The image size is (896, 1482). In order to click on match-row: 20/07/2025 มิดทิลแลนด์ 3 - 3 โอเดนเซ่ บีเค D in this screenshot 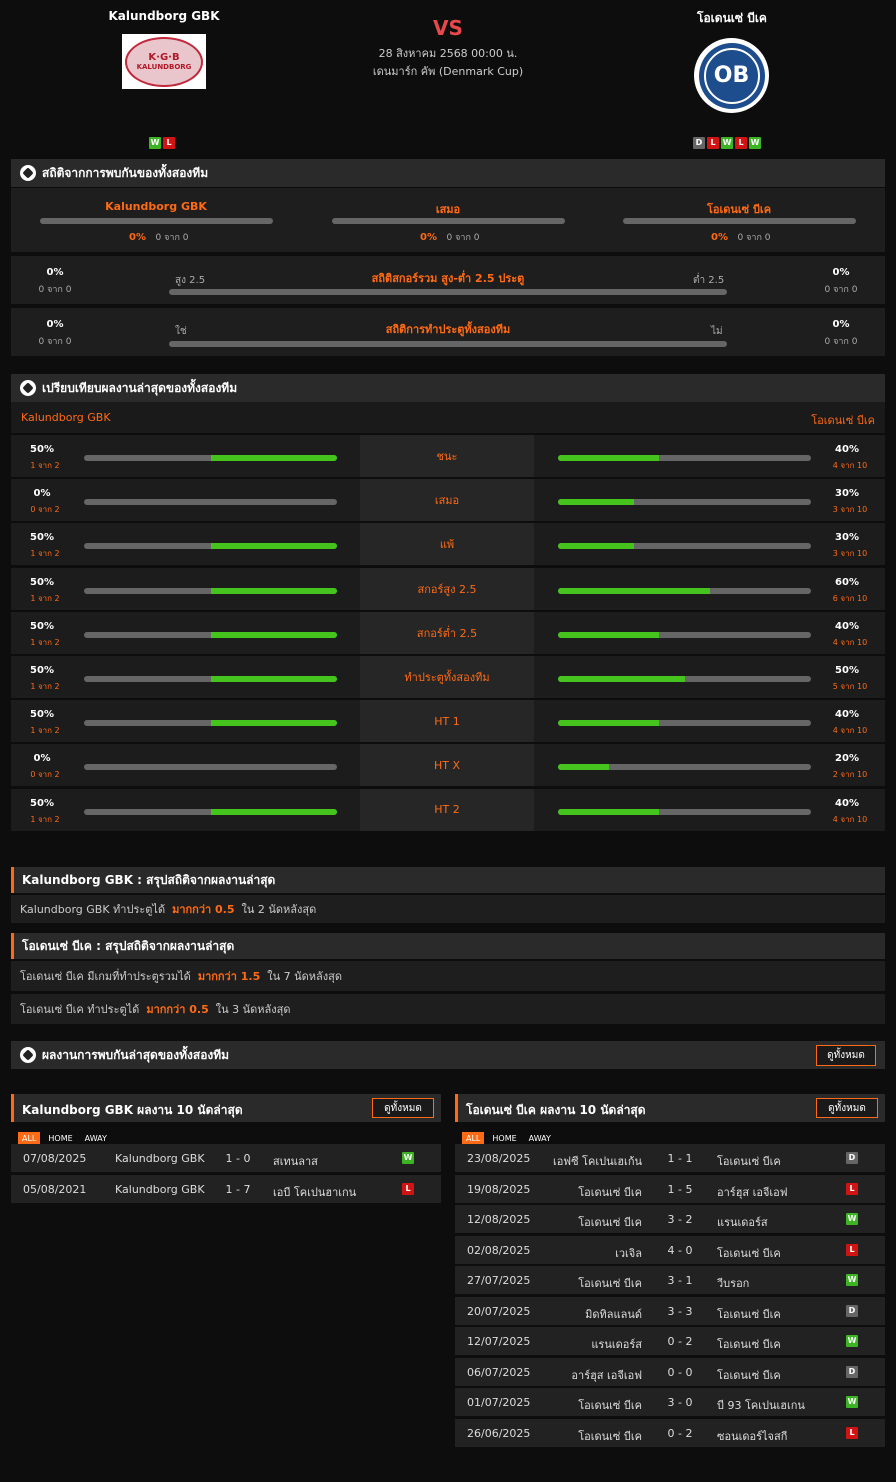, I will do `click(670, 1310)`.